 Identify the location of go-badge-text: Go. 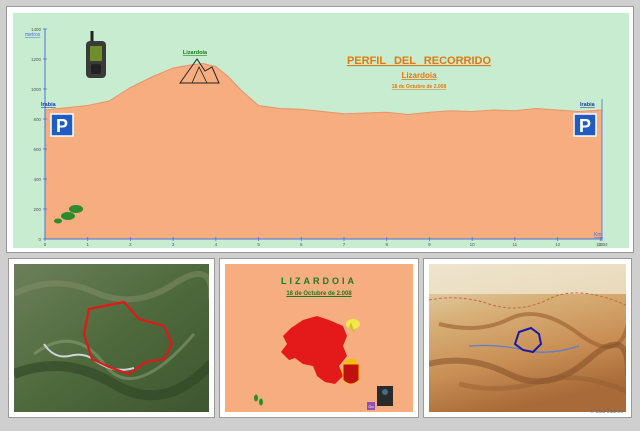
(371, 406).